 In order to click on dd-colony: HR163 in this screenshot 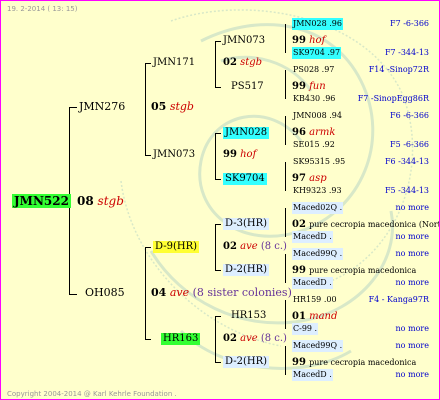, I will do `click(181, 339)`.